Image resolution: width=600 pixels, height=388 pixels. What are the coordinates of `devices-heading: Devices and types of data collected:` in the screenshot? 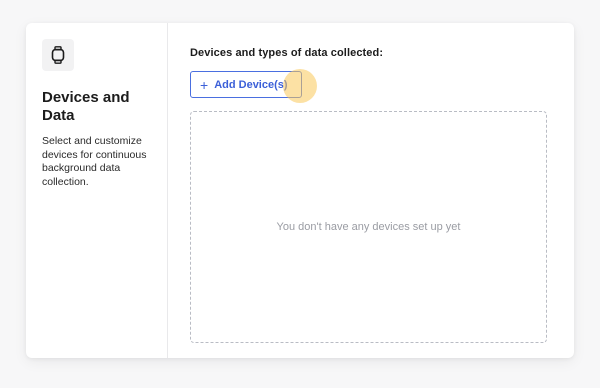 It's located at (287, 53).